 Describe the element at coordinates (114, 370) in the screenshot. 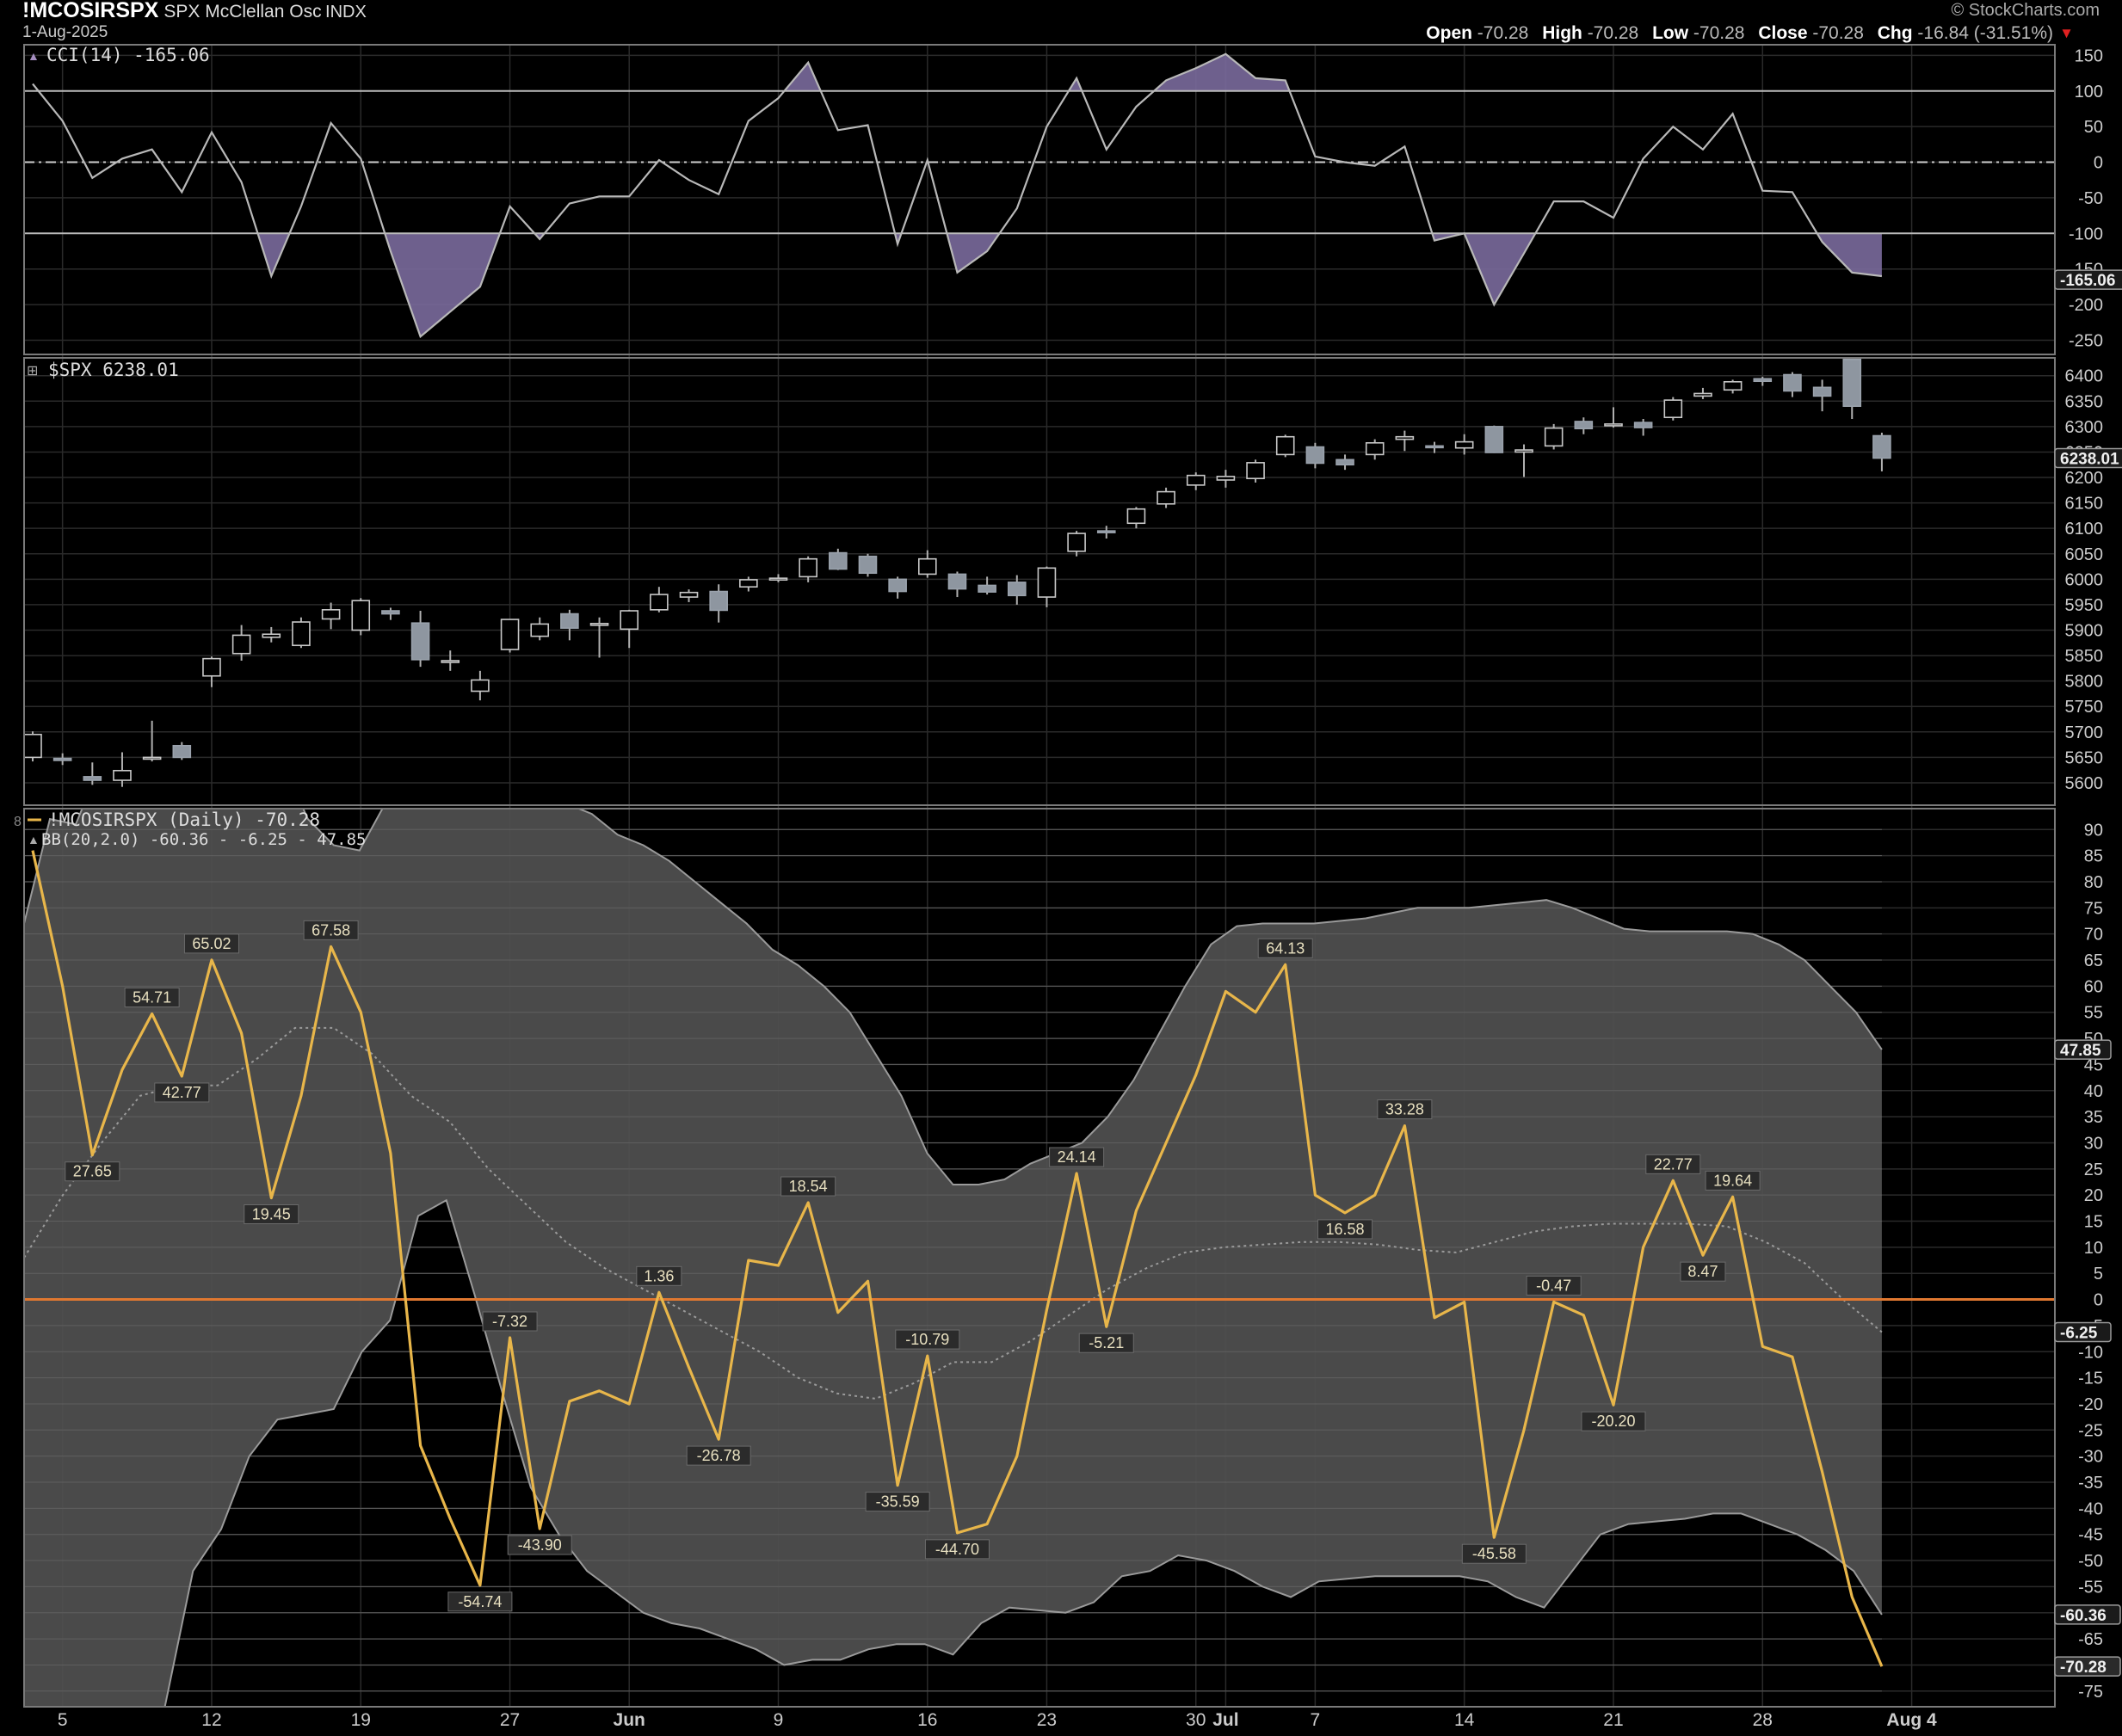

I see `spx-legend: $SPX 6238.01` at that location.